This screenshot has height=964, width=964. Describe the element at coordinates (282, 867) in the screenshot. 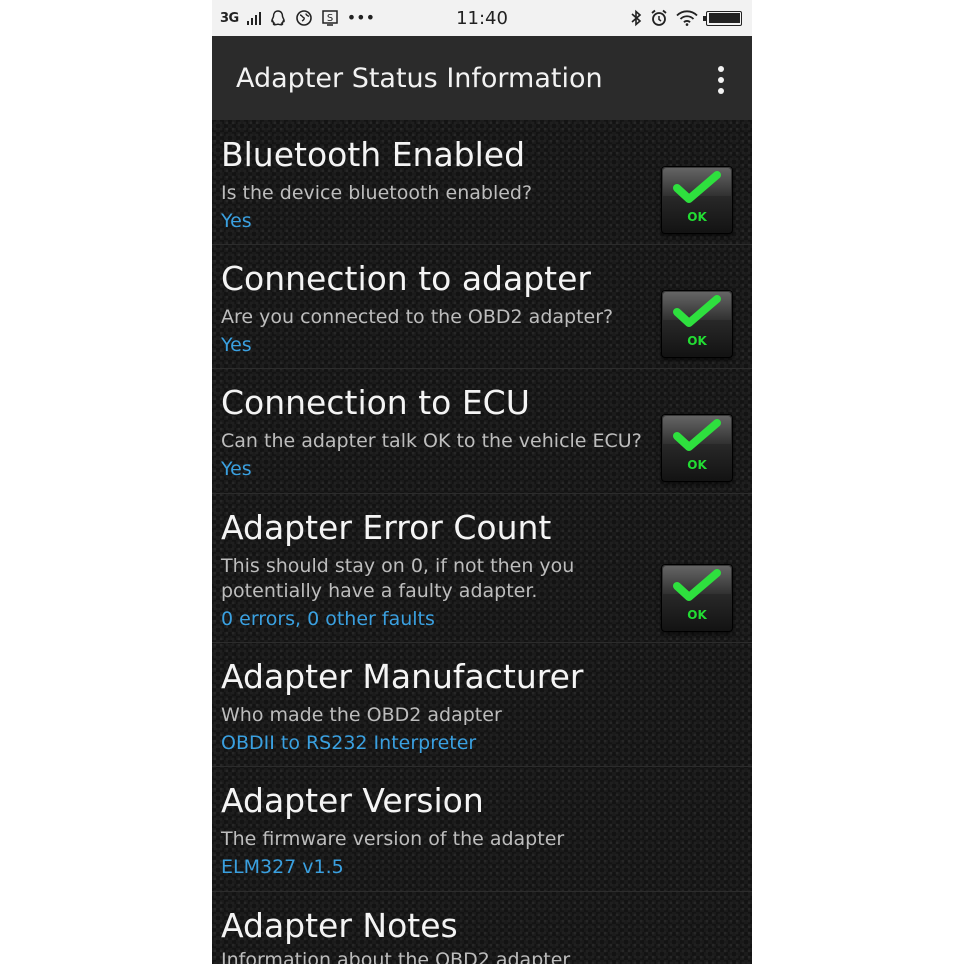

I see `item-value: ELM327 v1.5` at that location.